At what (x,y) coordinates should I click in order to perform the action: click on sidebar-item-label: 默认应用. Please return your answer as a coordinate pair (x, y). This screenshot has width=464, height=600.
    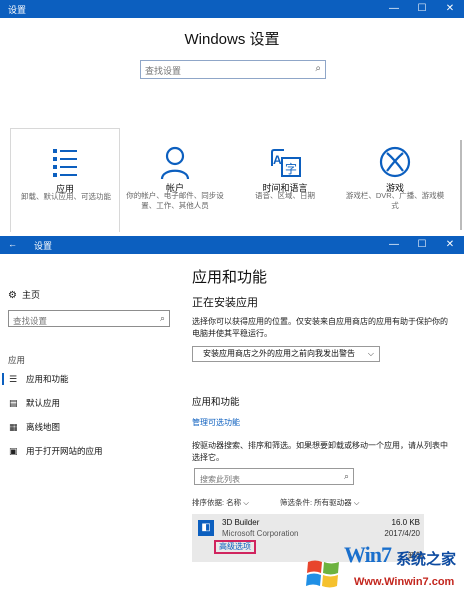
    Looking at the image, I should click on (43, 403).